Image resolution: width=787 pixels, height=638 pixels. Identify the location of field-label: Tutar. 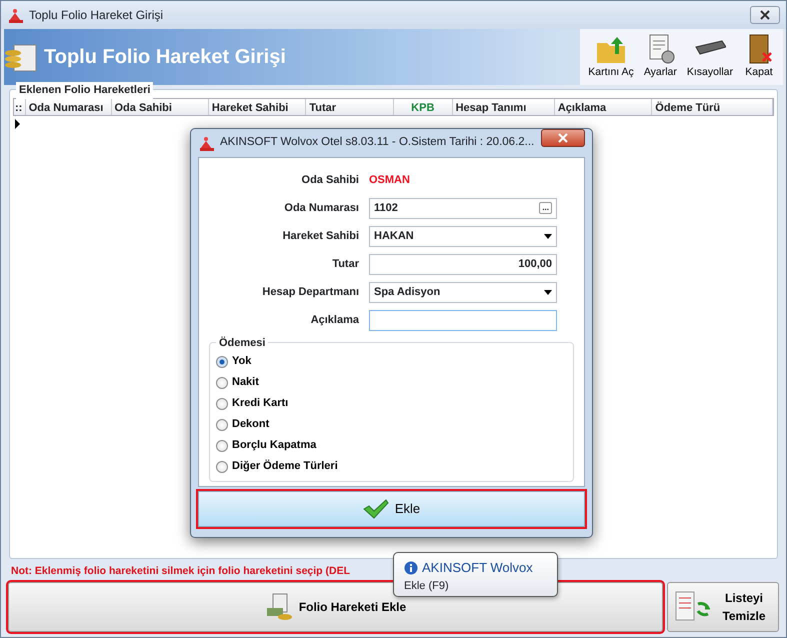
(345, 264).